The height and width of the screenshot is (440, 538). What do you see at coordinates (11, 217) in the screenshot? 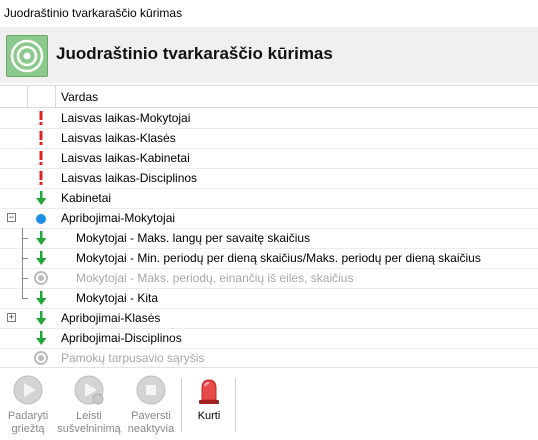
I see `collapse-icon: −` at bounding box center [11, 217].